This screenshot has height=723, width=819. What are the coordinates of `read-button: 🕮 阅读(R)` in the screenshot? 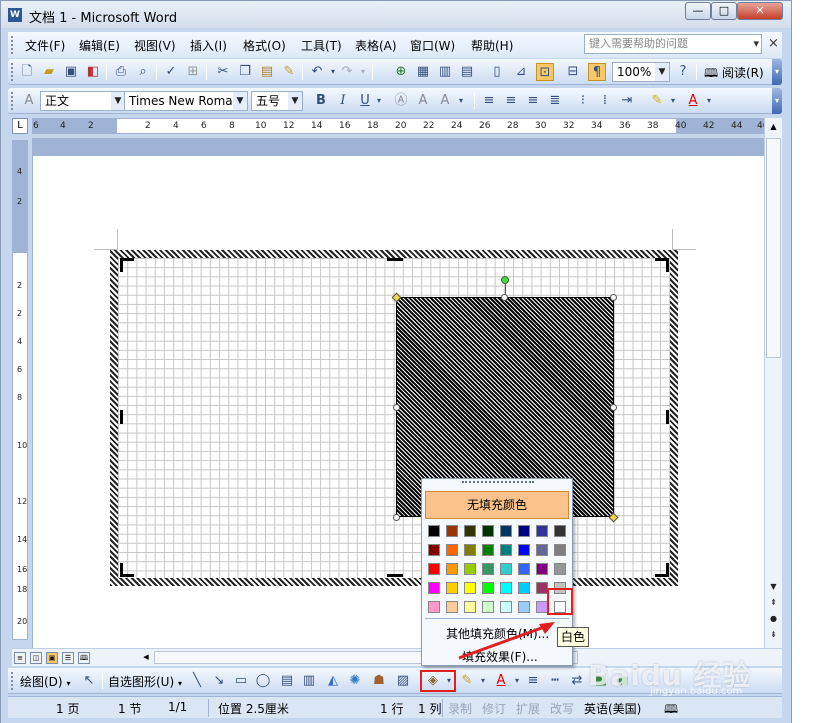 It's located at (734, 74).